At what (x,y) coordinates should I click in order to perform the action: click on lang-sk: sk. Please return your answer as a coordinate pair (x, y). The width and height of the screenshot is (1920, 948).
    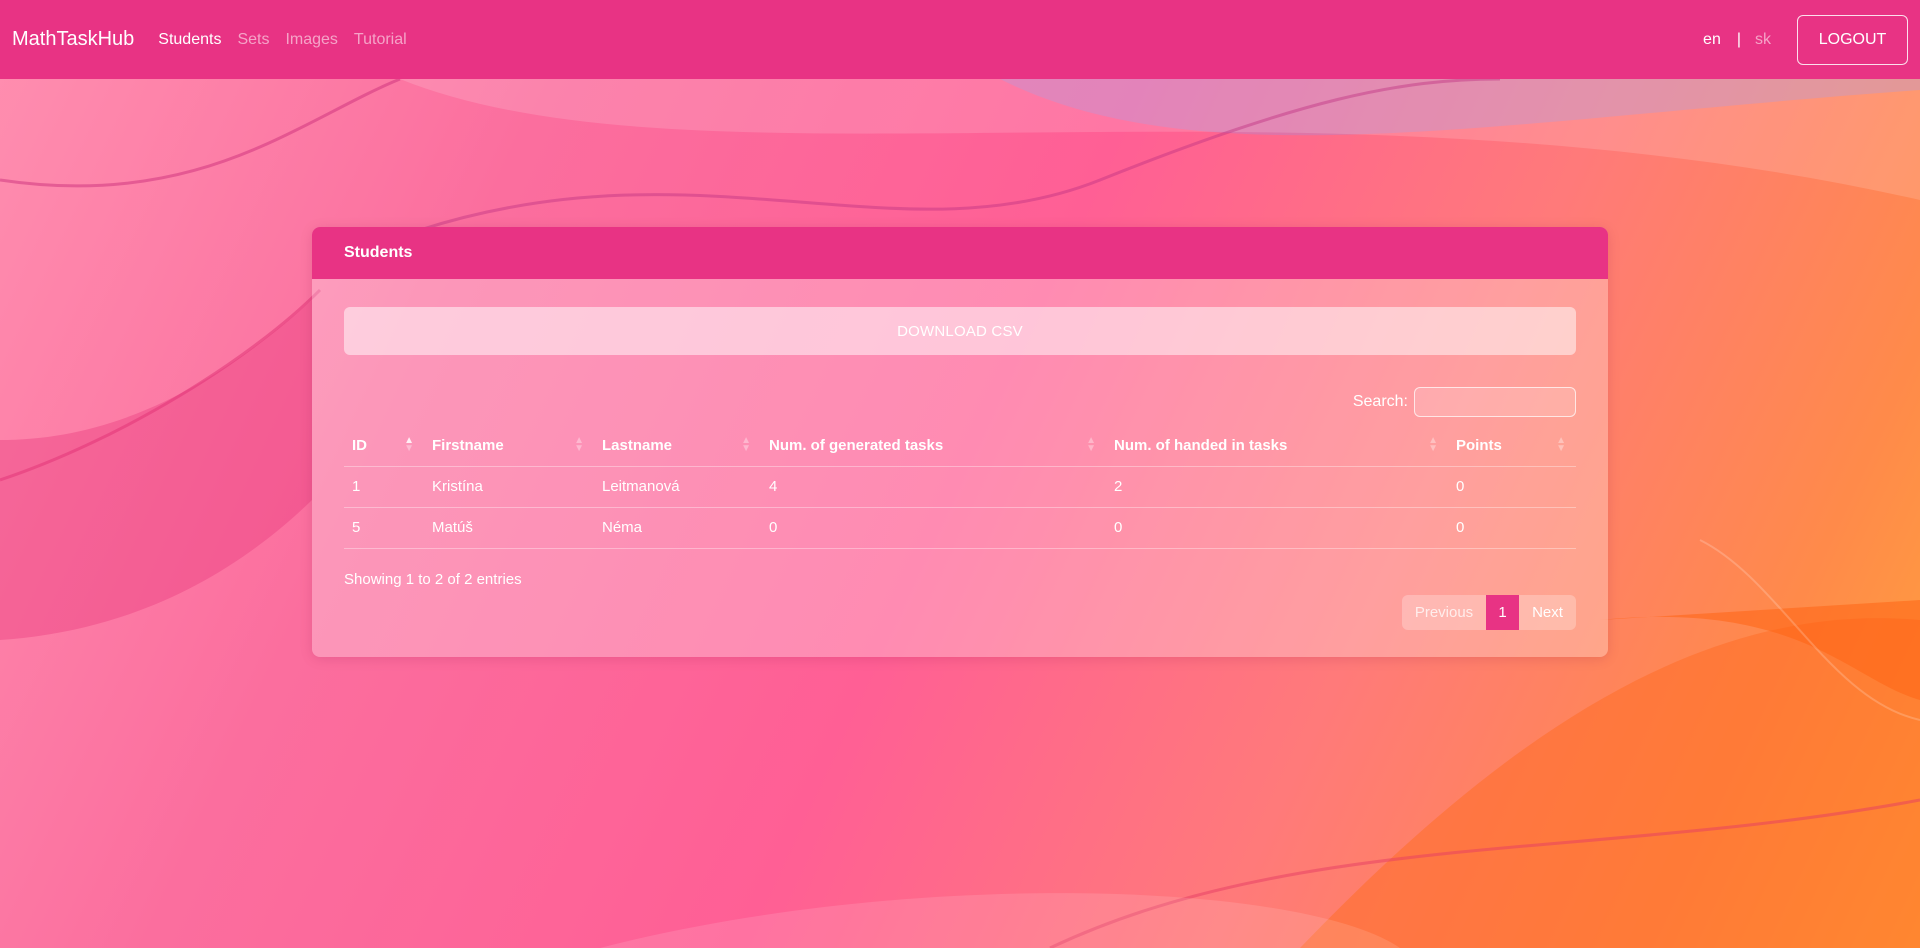
    Looking at the image, I should click on (1763, 40).